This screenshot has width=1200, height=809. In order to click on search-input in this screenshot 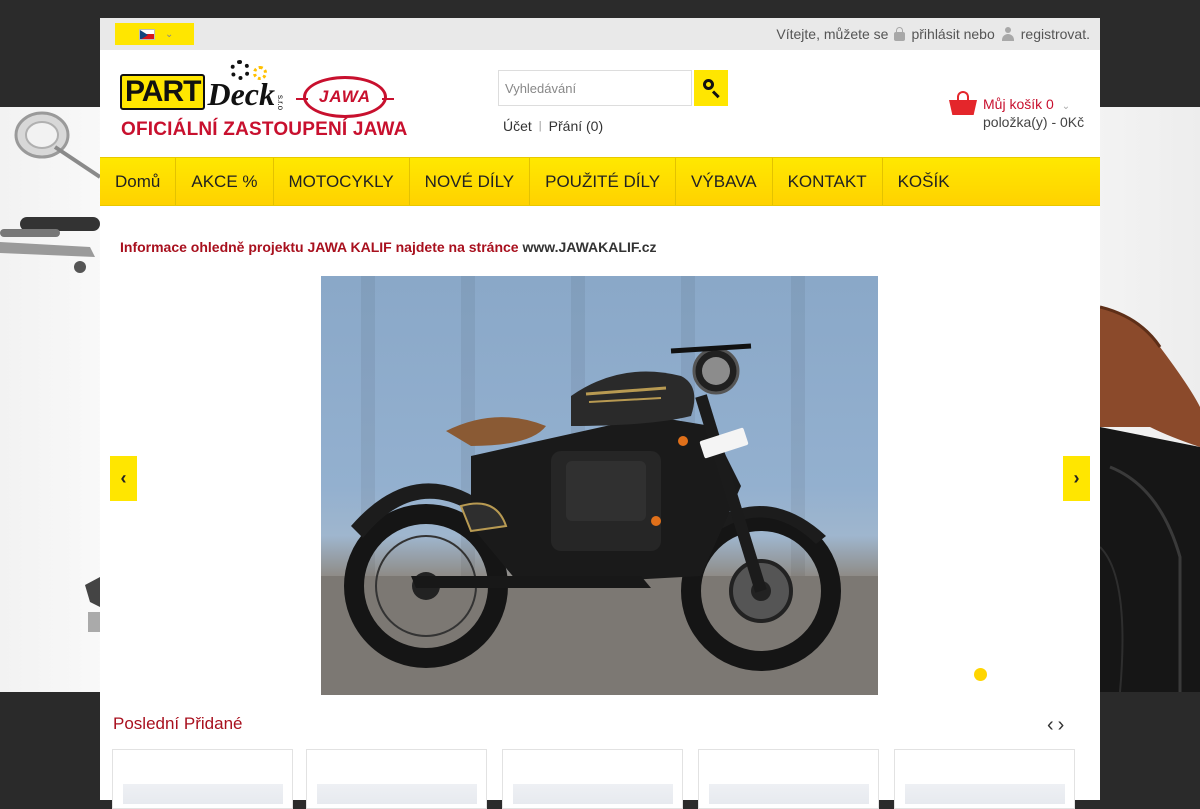, I will do `click(595, 88)`.